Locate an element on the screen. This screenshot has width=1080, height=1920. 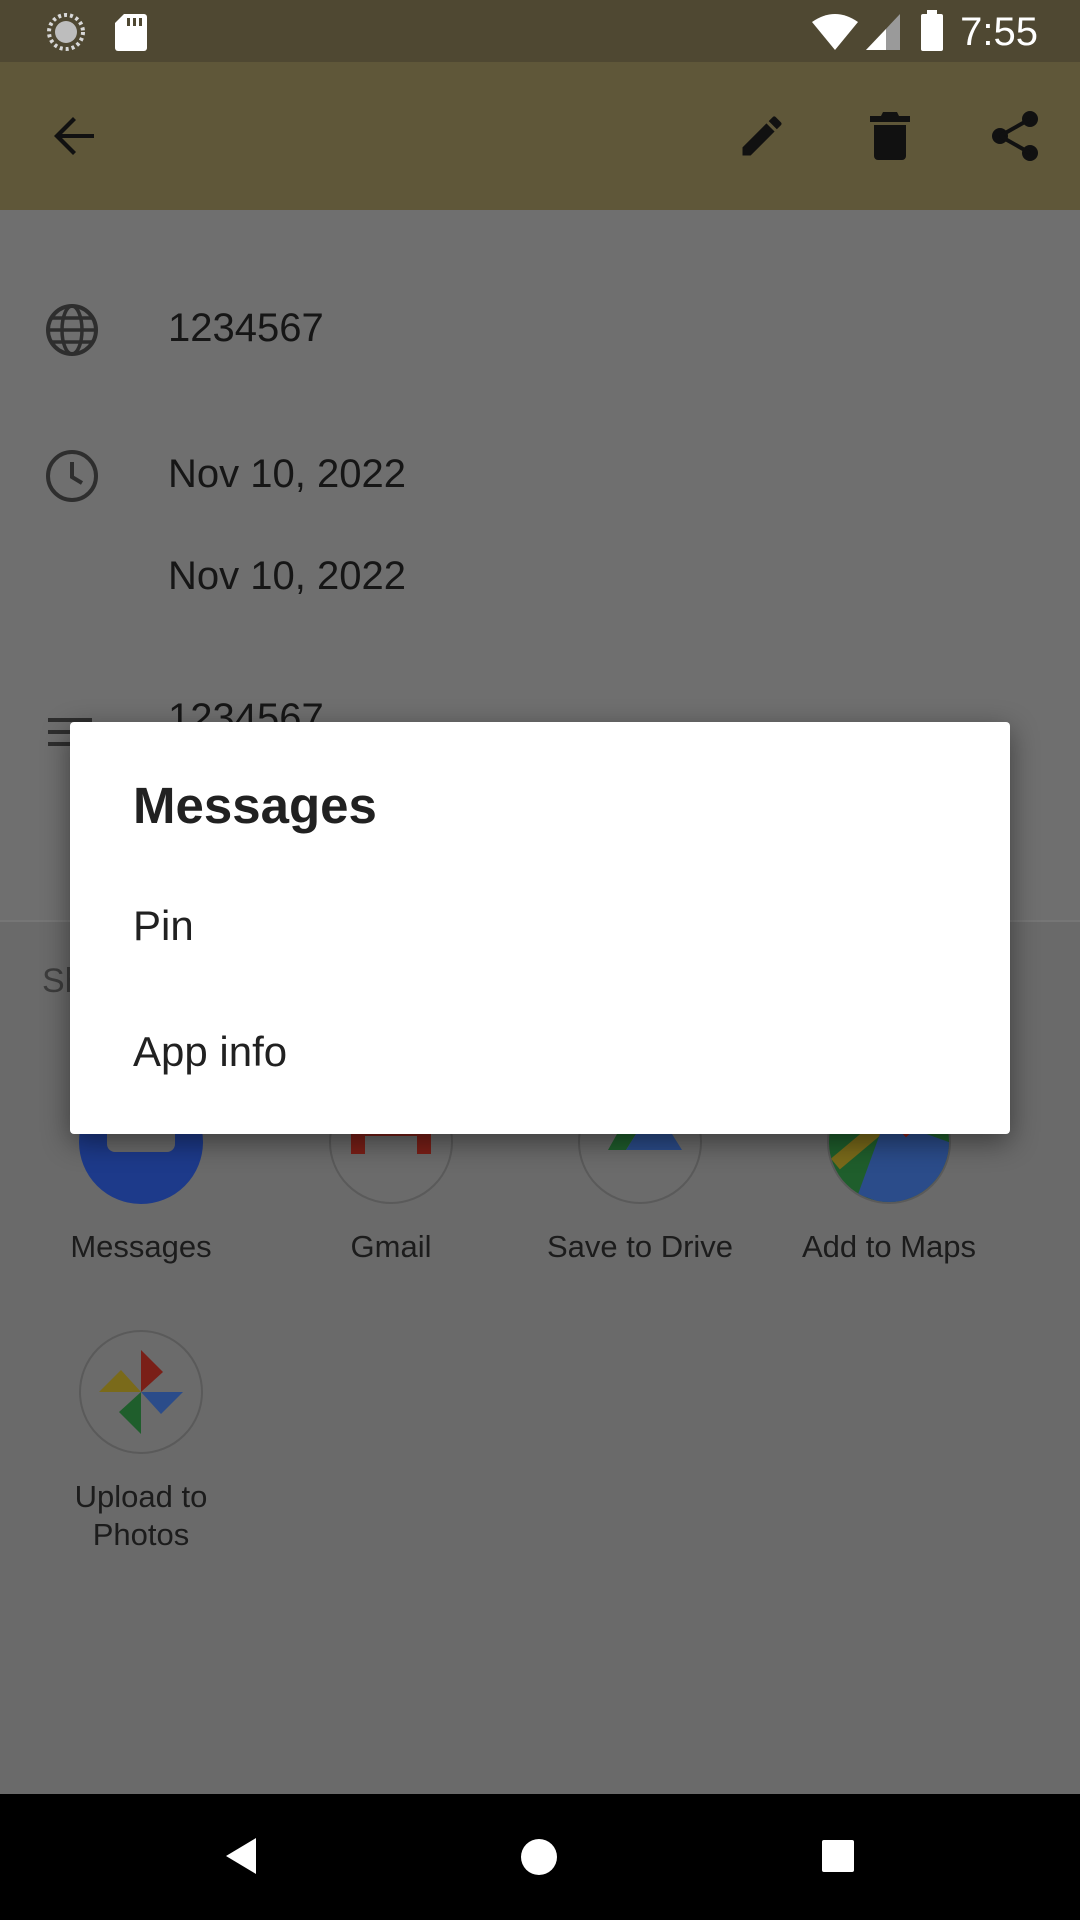
status-time: 7:55 is located at coordinates (999, 32).